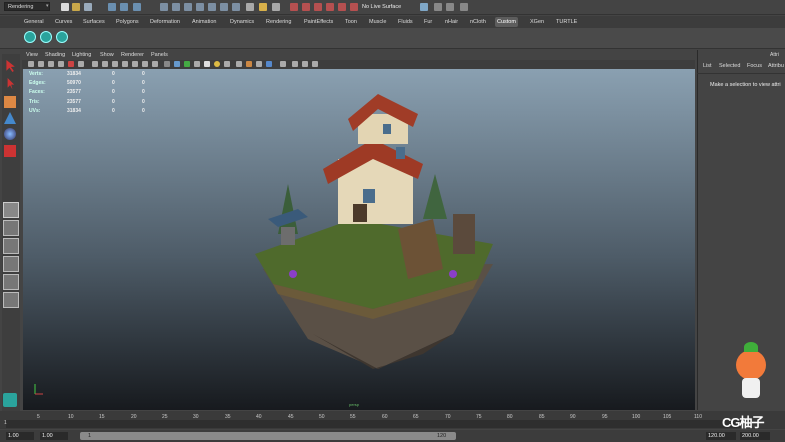  I want to click on hypershade-icon, so click(330, 7).